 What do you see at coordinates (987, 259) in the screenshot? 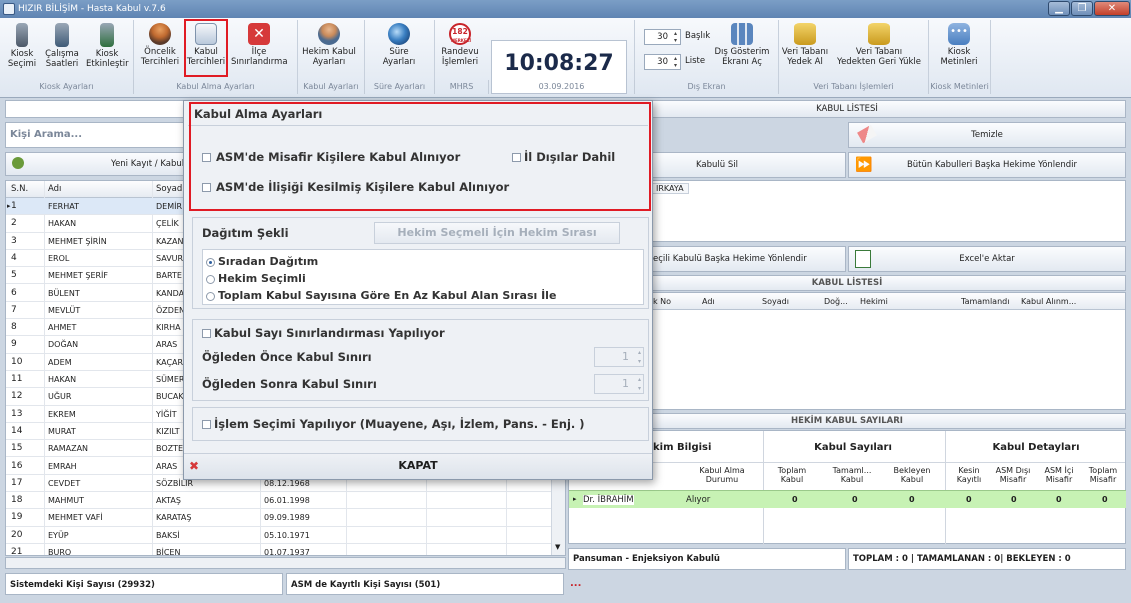
I see `excel-export-button: Excel'e Aktar` at bounding box center [987, 259].